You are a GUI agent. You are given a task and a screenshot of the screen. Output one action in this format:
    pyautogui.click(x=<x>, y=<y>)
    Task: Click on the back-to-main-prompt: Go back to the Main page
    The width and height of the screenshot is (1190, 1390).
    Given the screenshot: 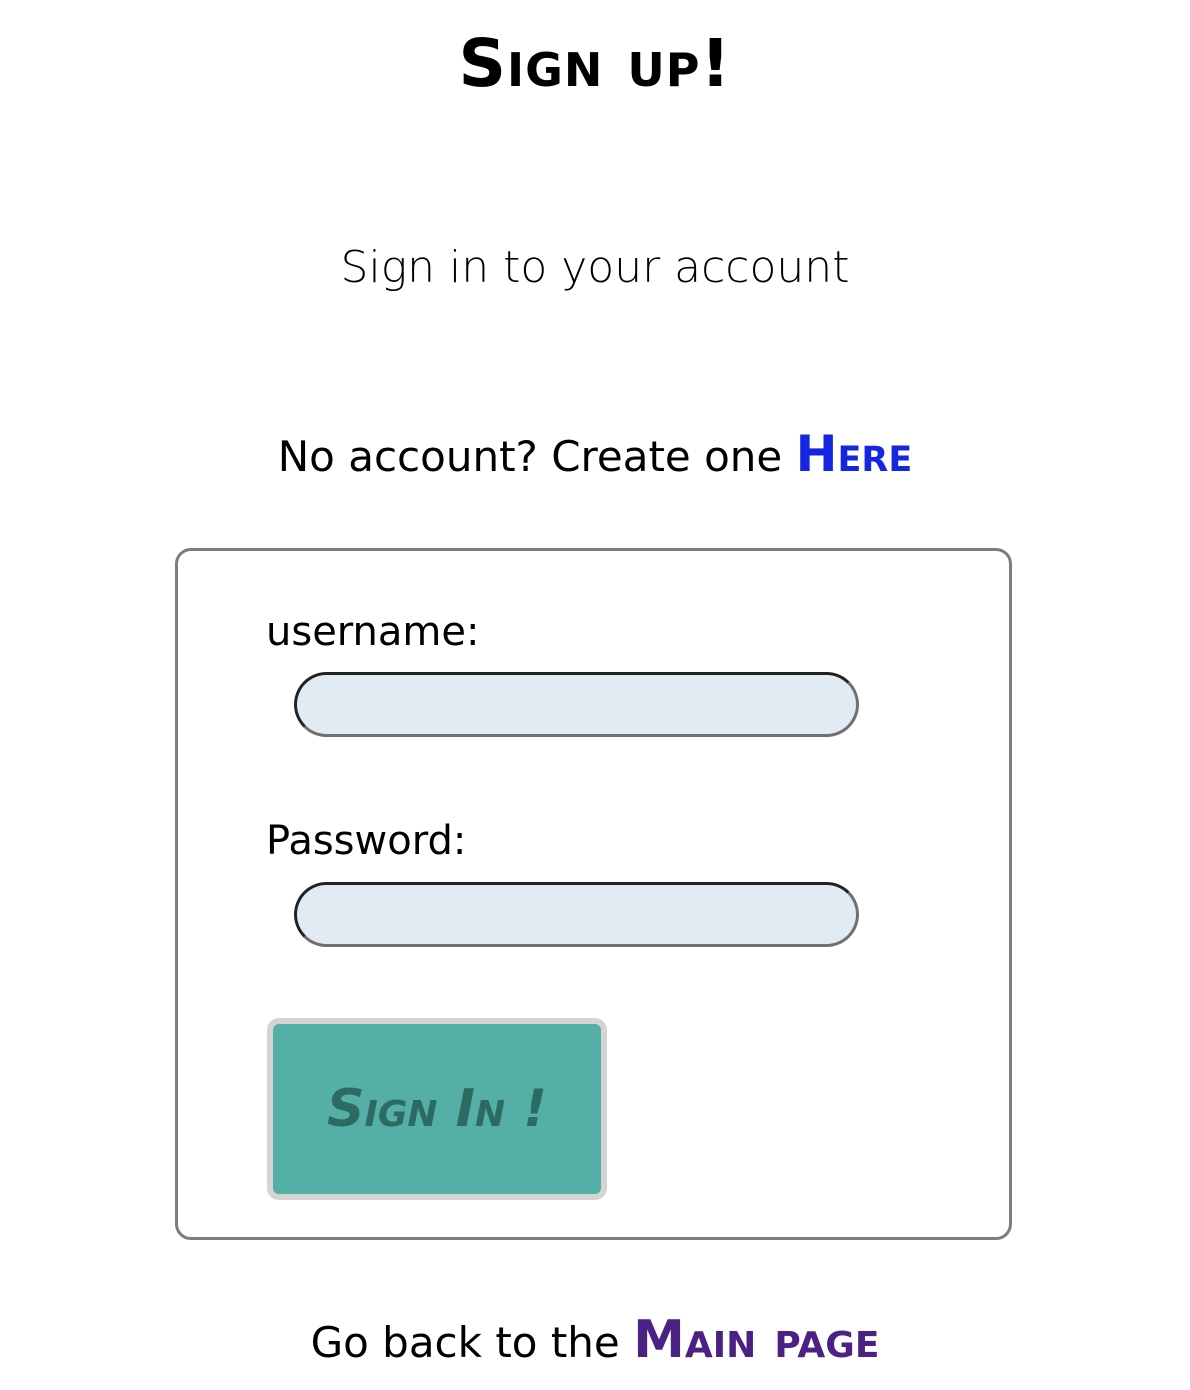 What is the action you would take?
    pyautogui.click(x=595, y=1341)
    